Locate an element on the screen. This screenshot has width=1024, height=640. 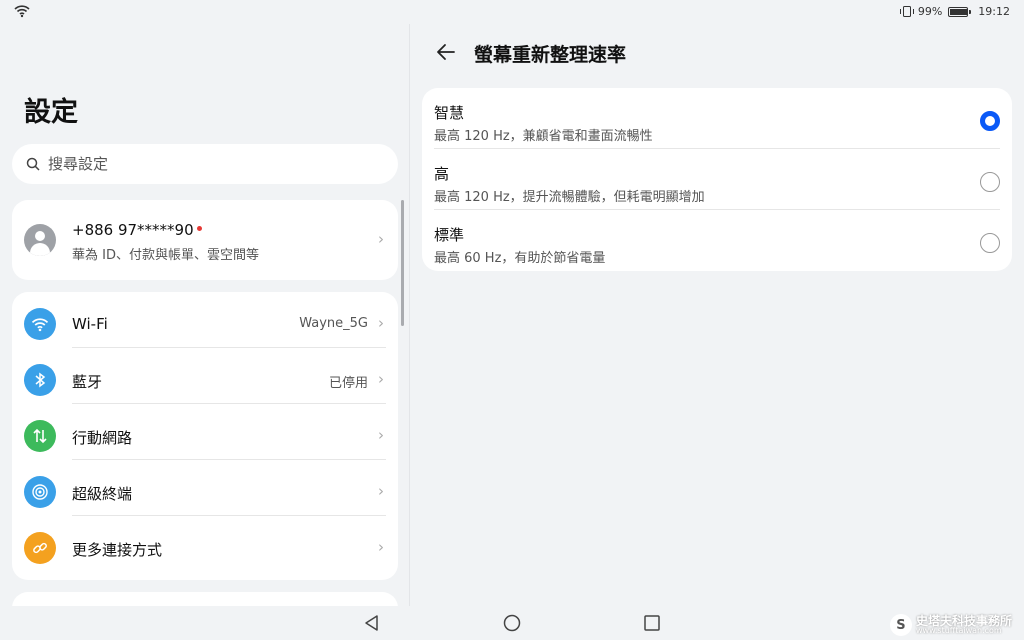
back-arrow-icon is located at coordinates (446, 52).